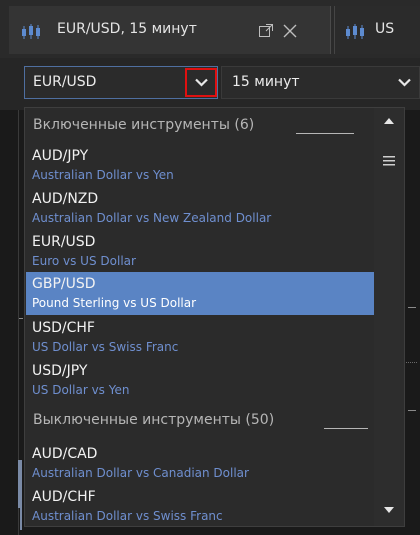 The image size is (420, 535). Describe the element at coordinates (103, 175) in the screenshot. I see `item-description: Australian Dollar vs Yen` at that location.